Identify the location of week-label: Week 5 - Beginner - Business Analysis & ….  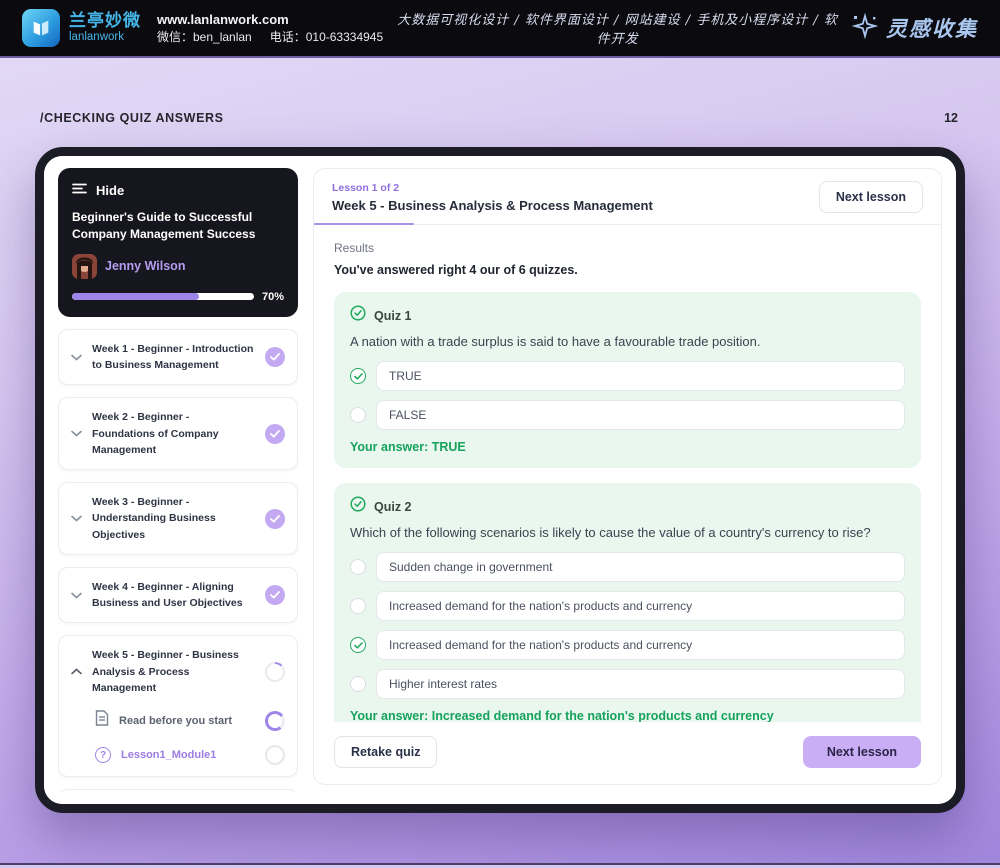
(165, 671).